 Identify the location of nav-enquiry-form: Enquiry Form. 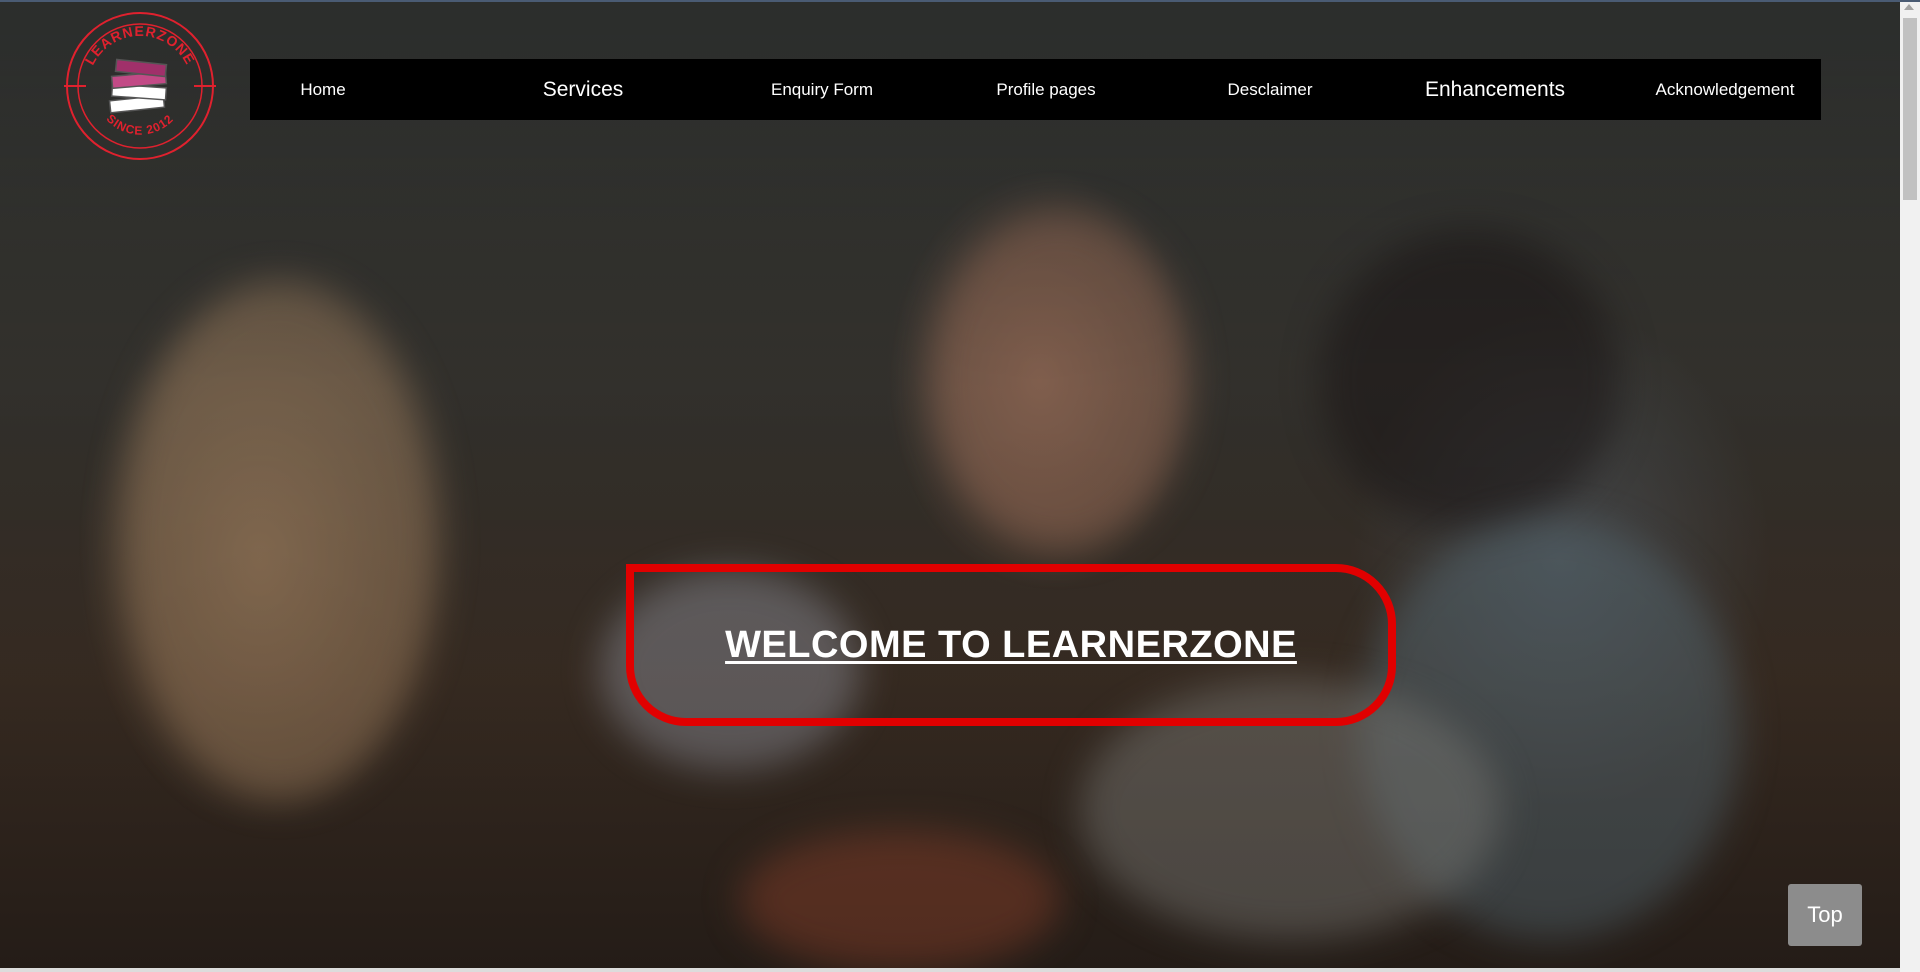
(822, 89).